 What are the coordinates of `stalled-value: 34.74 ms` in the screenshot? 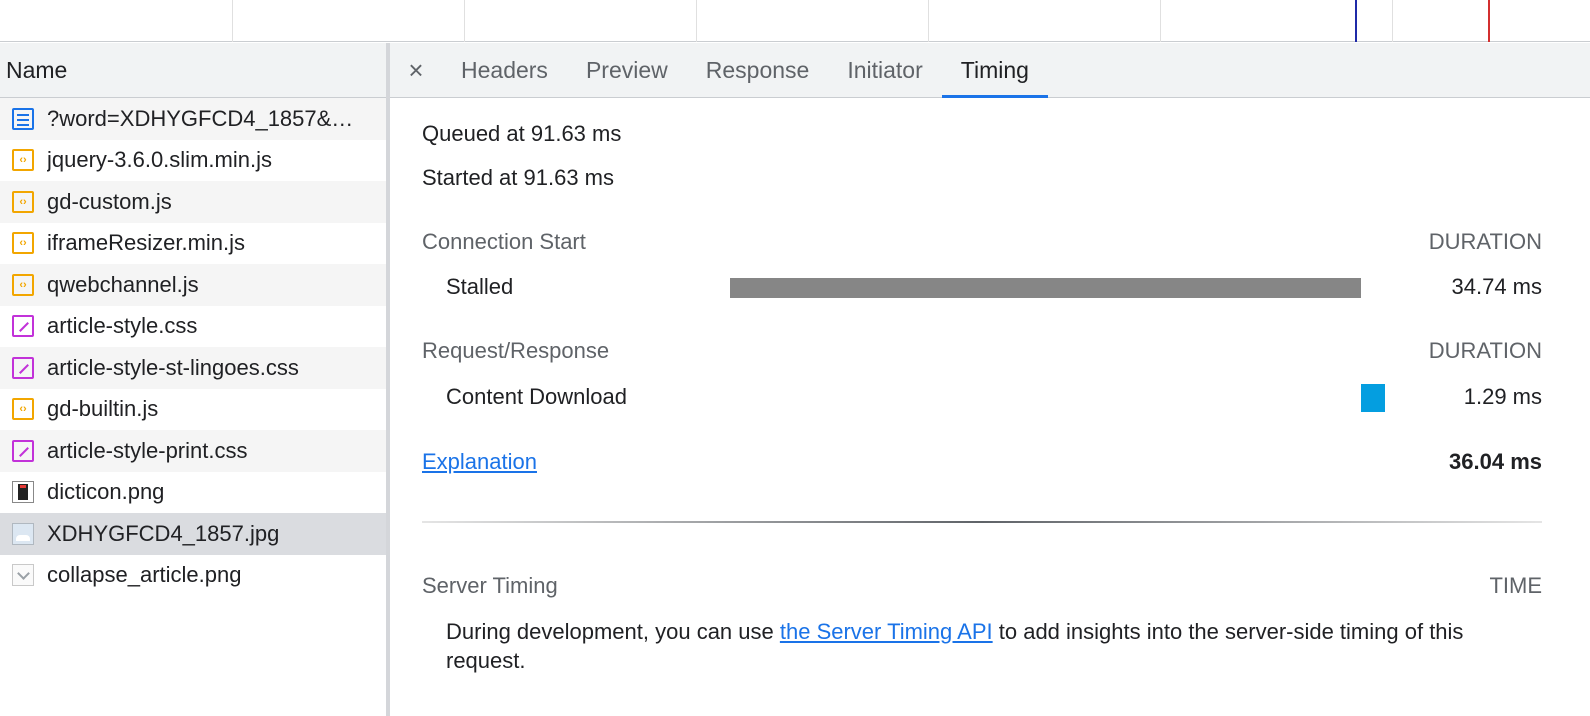 It's located at (1497, 286).